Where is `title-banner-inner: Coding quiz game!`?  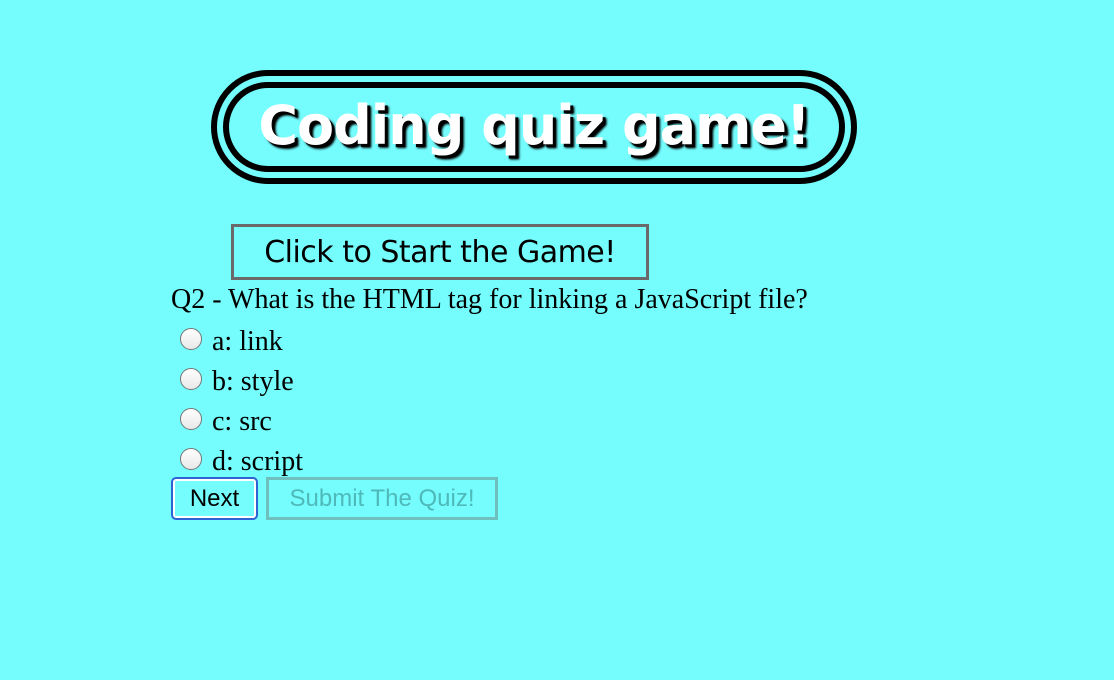
title-banner-inner: Coding quiz game! is located at coordinates (534, 127).